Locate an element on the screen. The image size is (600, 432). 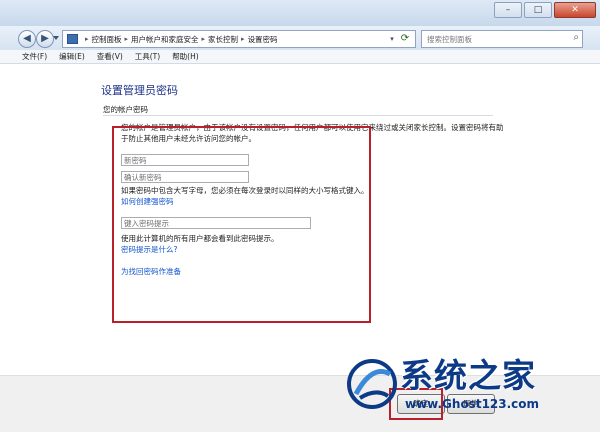
forward-icon: ▶ is located at coordinates (45, 39).